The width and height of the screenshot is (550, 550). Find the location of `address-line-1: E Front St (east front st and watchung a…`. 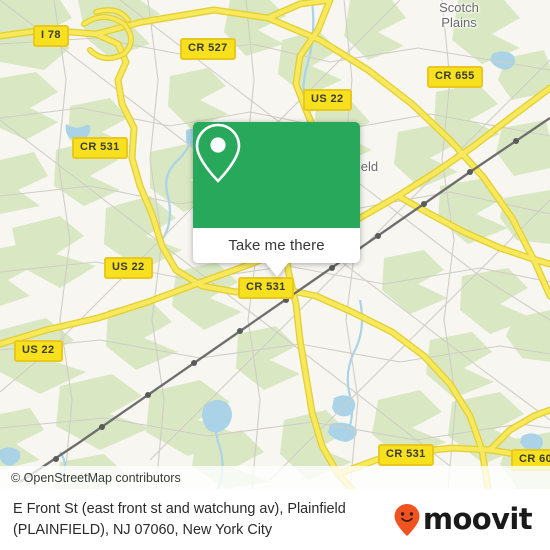

address-line-1: E Front St (east front st and watchung a… is located at coordinates (179, 508).